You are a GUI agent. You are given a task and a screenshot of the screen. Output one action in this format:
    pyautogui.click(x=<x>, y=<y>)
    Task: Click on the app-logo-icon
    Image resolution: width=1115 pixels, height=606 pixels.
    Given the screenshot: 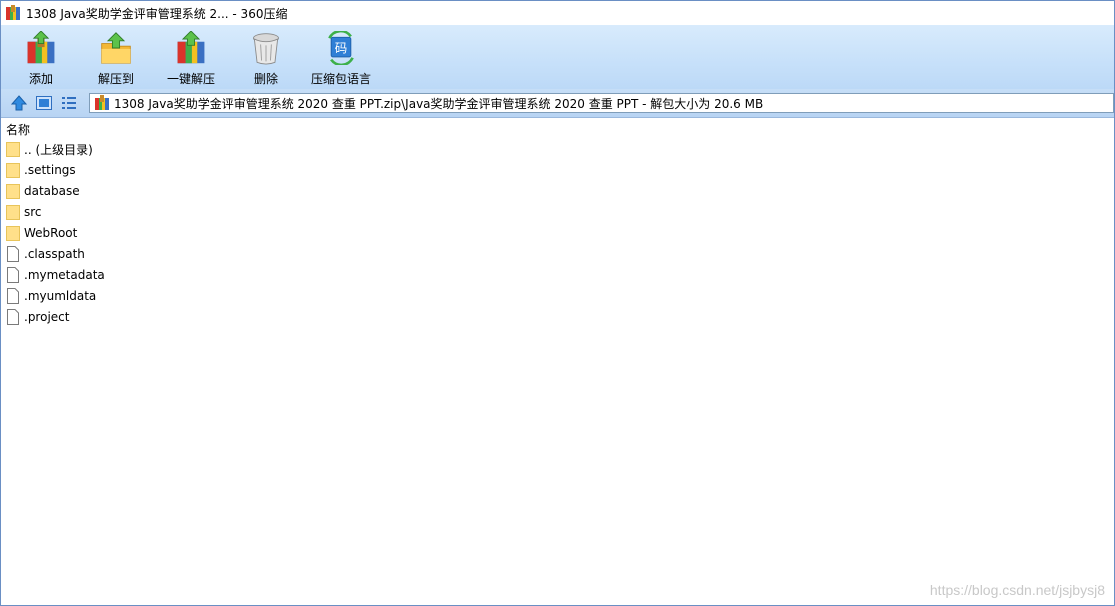 What is the action you would take?
    pyautogui.click(x=13, y=12)
    